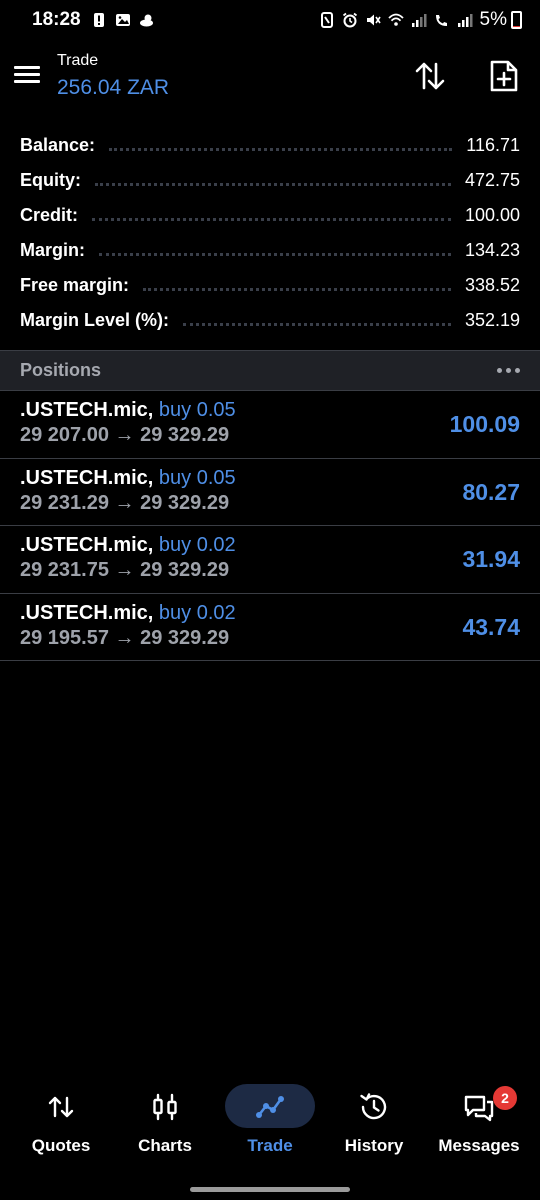  I want to click on summary-label: Margin Level (%):, so click(95, 320).